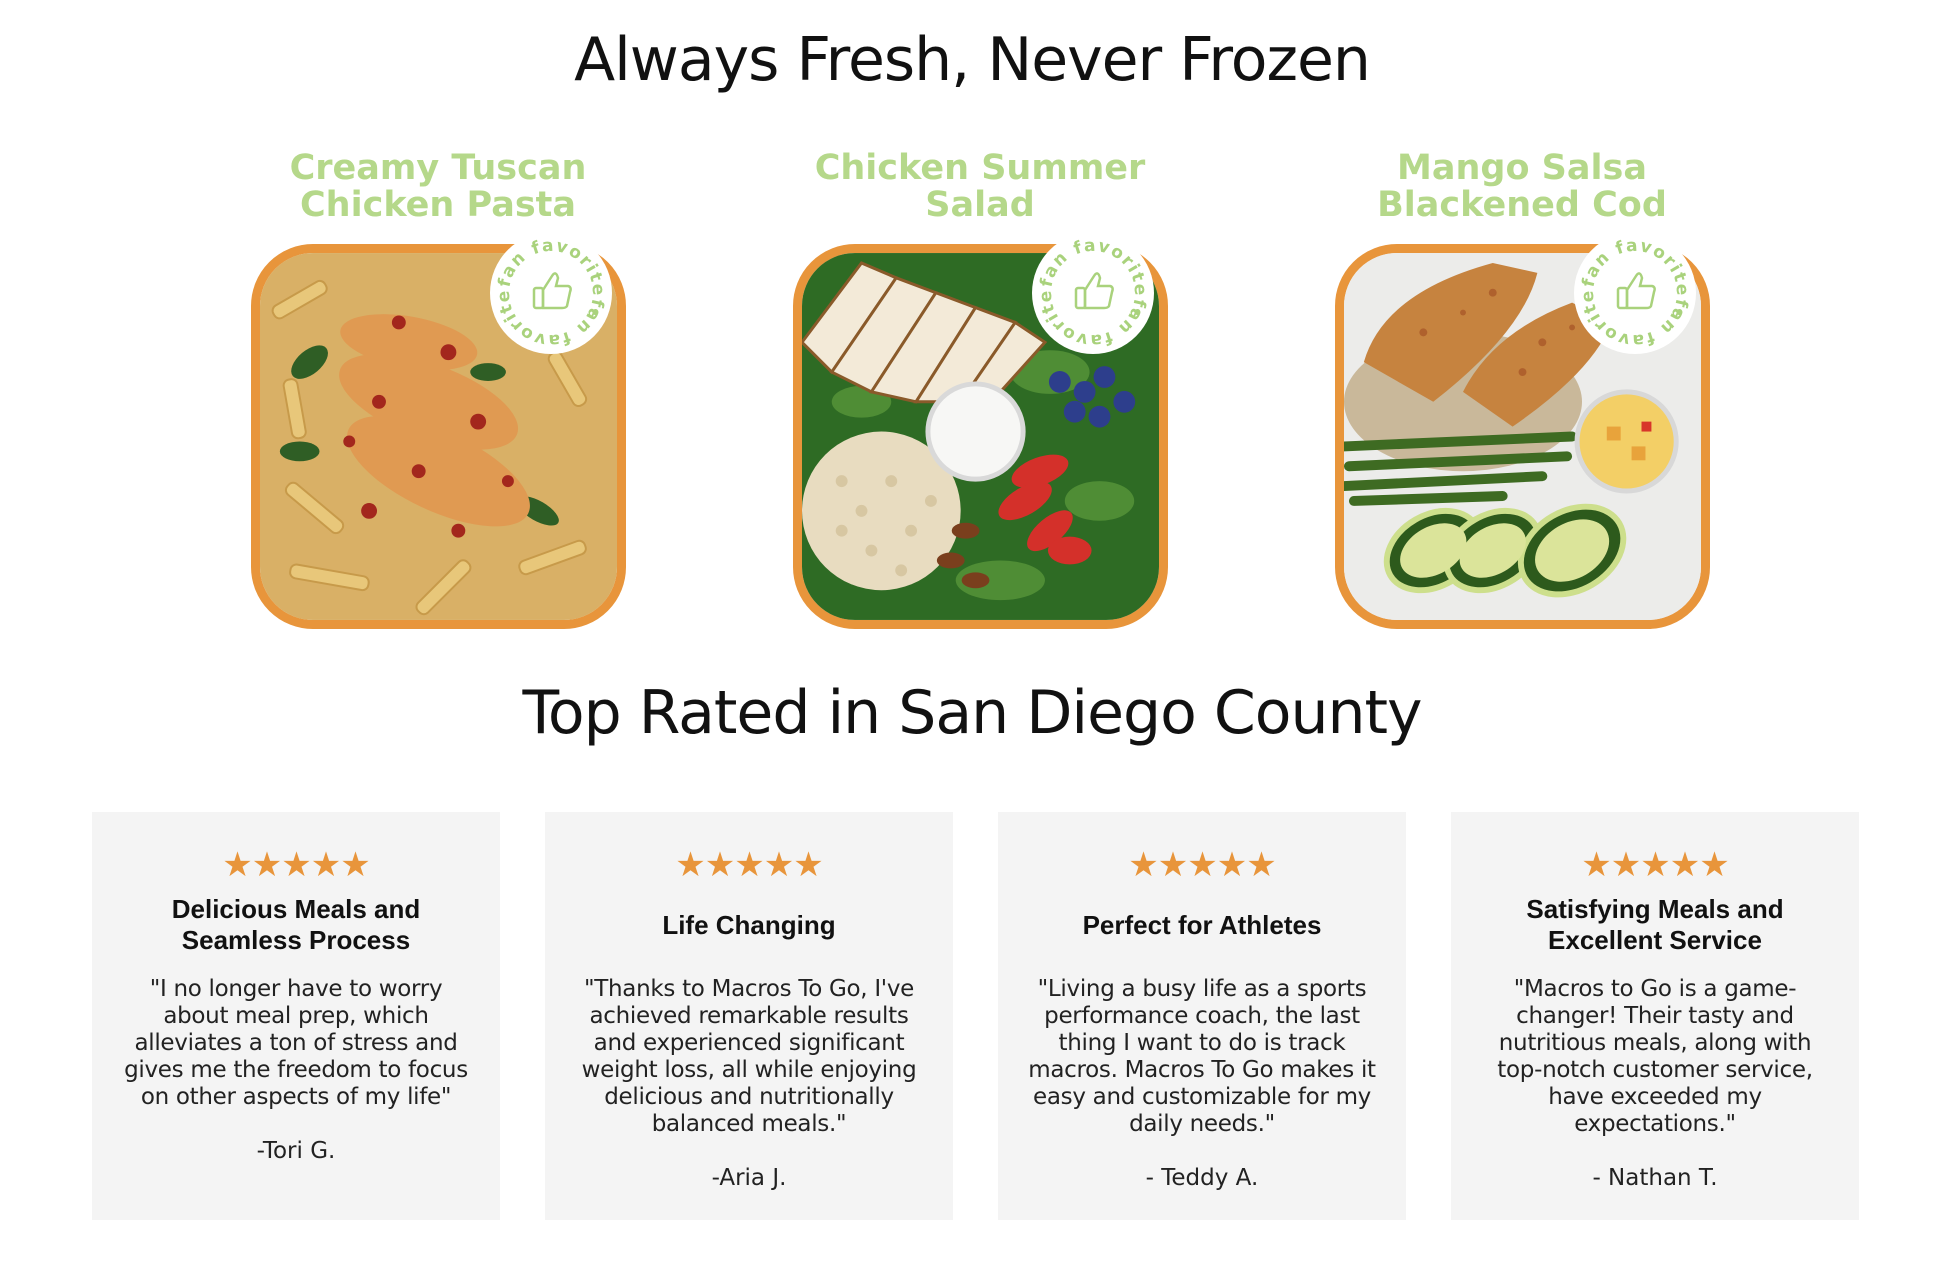  Describe the element at coordinates (1655, 924) in the screenshot. I see `review-title: Satisfying Meals and Excellent Service` at that location.